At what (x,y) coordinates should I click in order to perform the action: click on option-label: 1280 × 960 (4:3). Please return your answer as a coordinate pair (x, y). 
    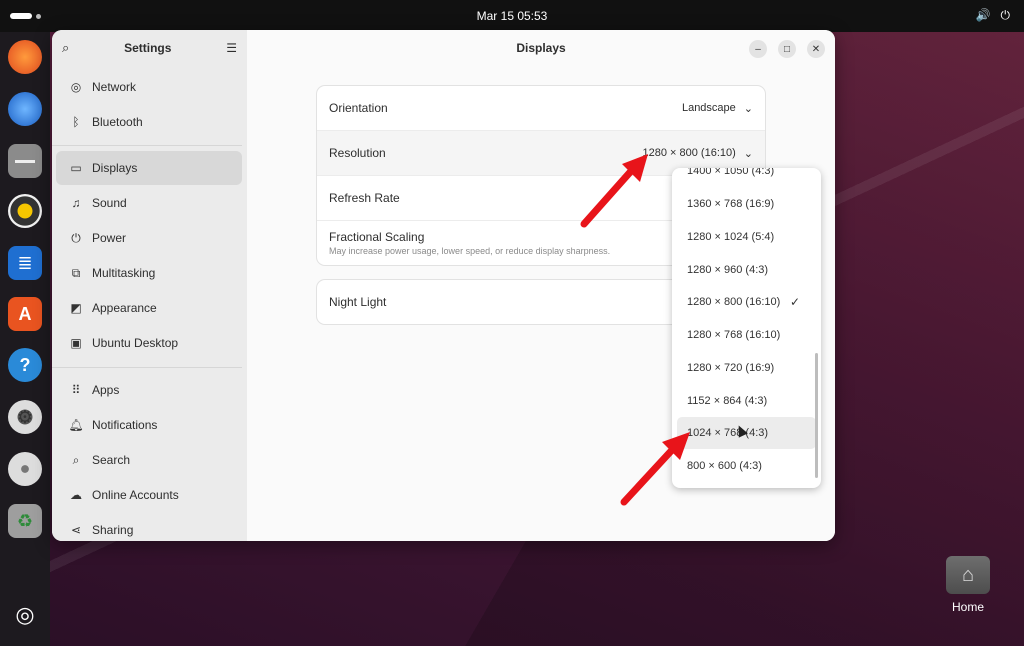
    Looking at the image, I should click on (728, 270).